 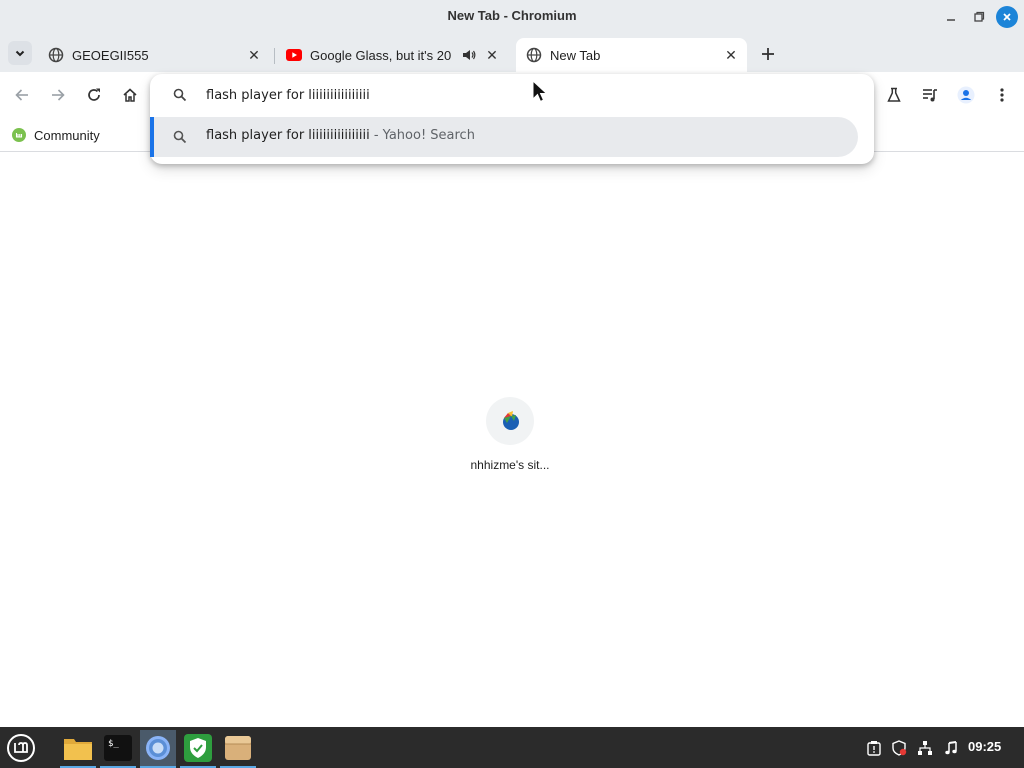 I want to click on youtube-icon, so click(x=294, y=55).